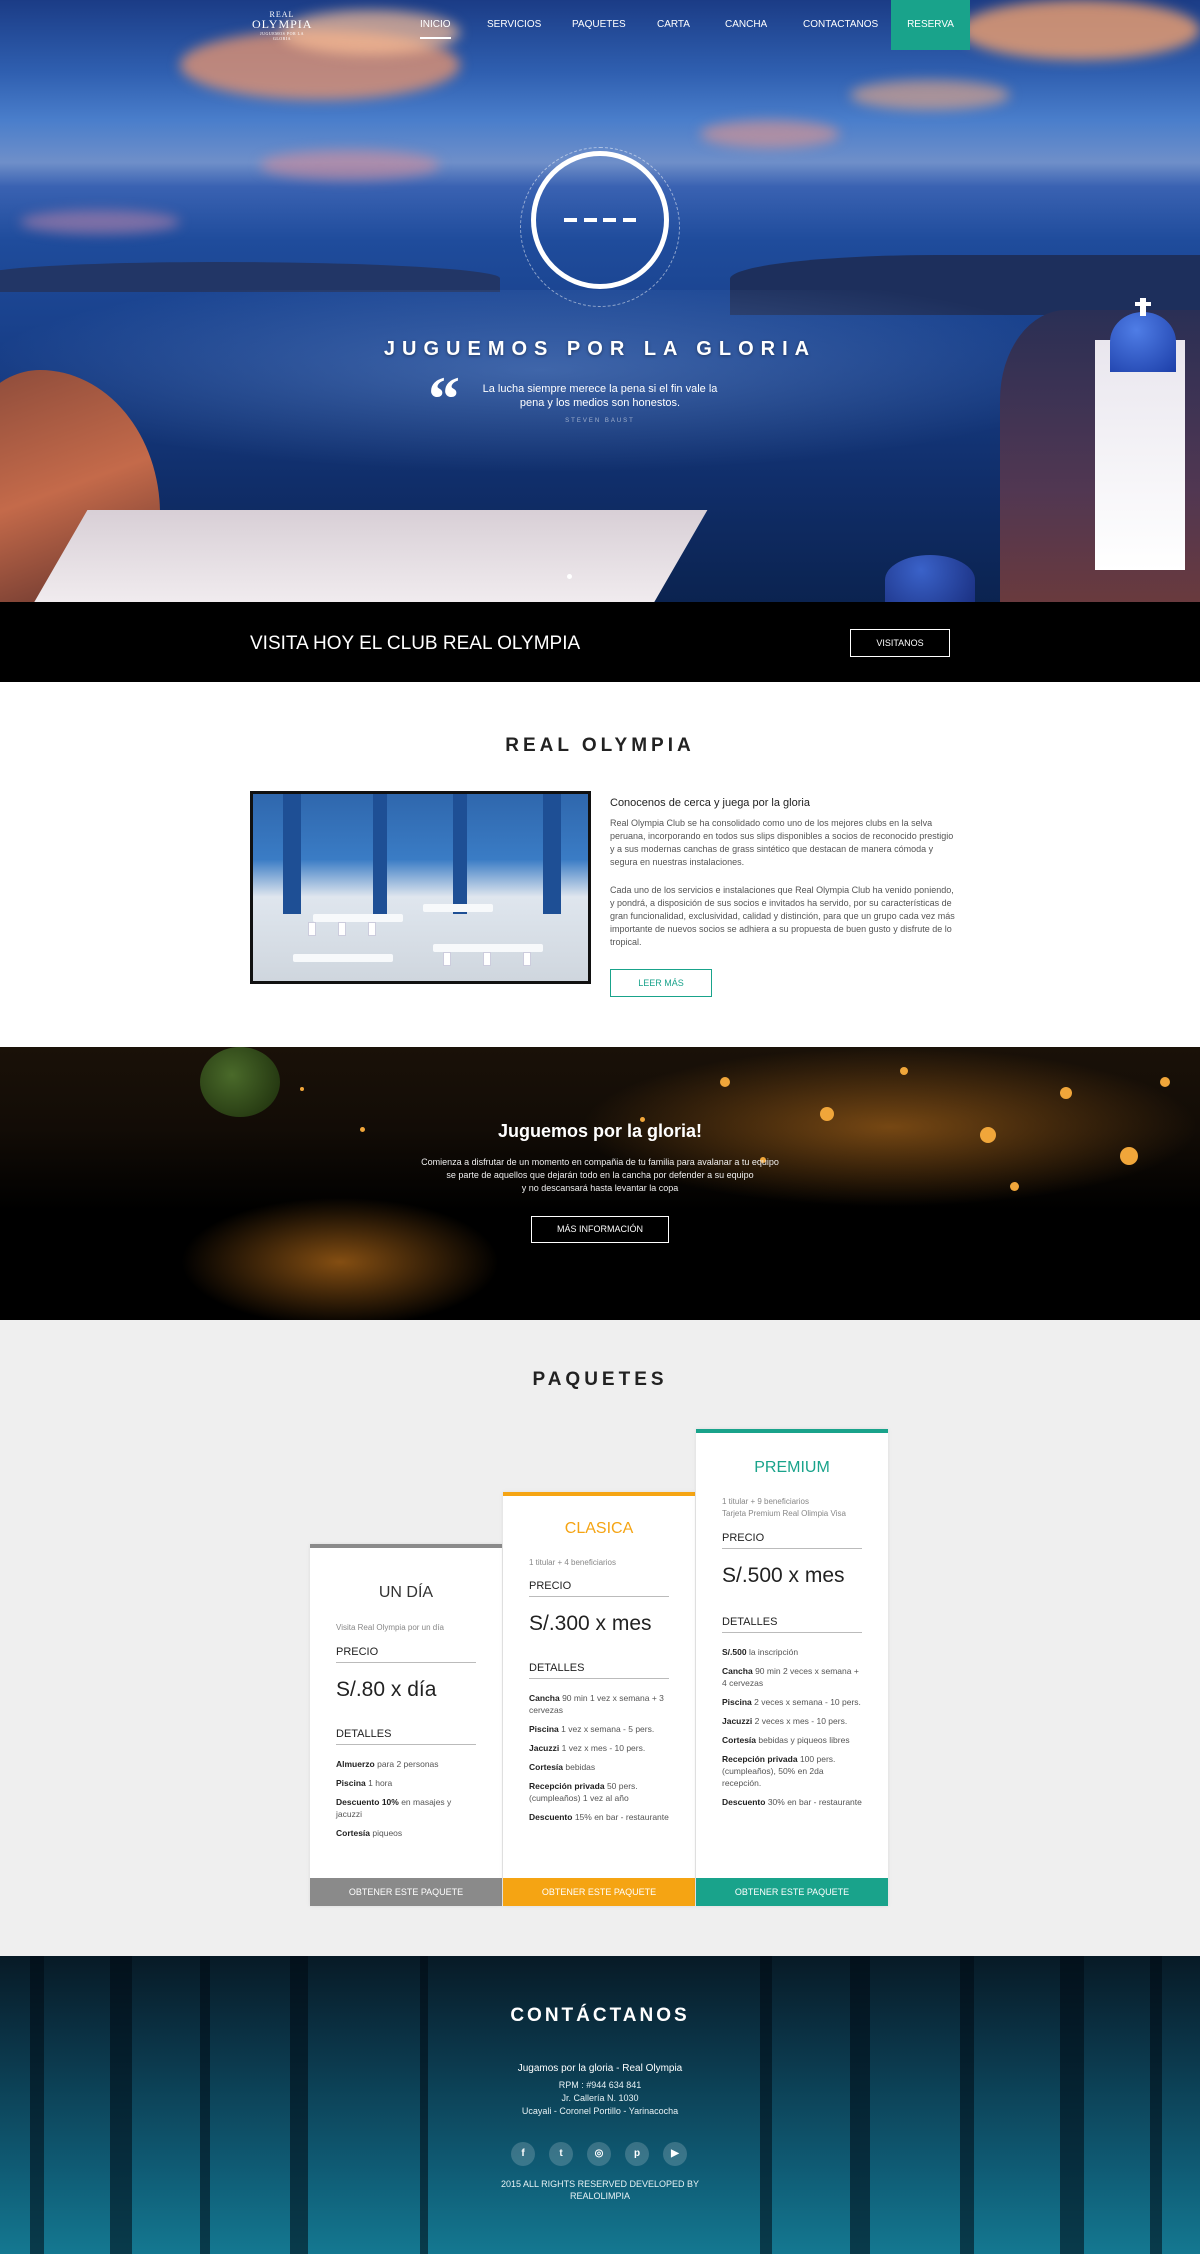 The image size is (1200, 2254). What do you see at coordinates (600, 1379) in the screenshot?
I see `packages-title: PAQUETES` at bounding box center [600, 1379].